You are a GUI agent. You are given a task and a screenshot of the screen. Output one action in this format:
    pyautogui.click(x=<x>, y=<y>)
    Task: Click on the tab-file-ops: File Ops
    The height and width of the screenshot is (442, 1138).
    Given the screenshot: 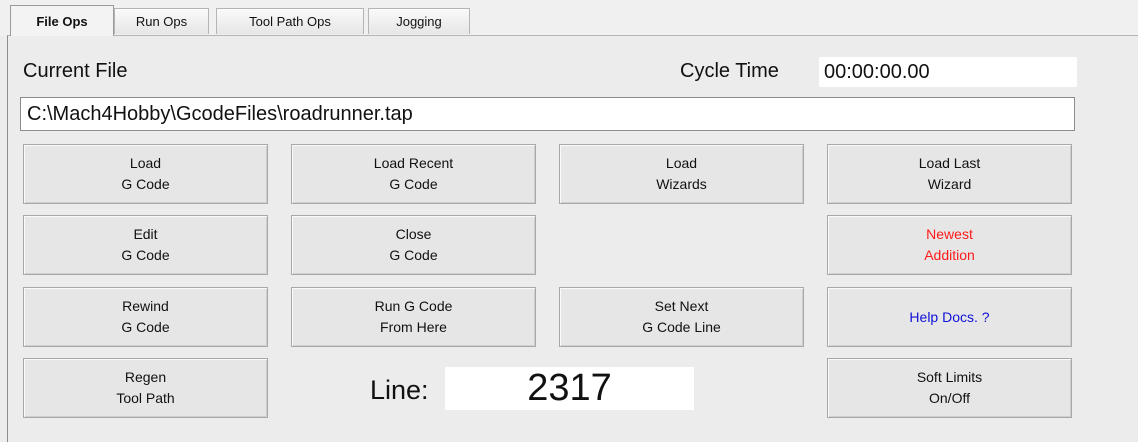 What is the action you would take?
    pyautogui.click(x=62, y=20)
    